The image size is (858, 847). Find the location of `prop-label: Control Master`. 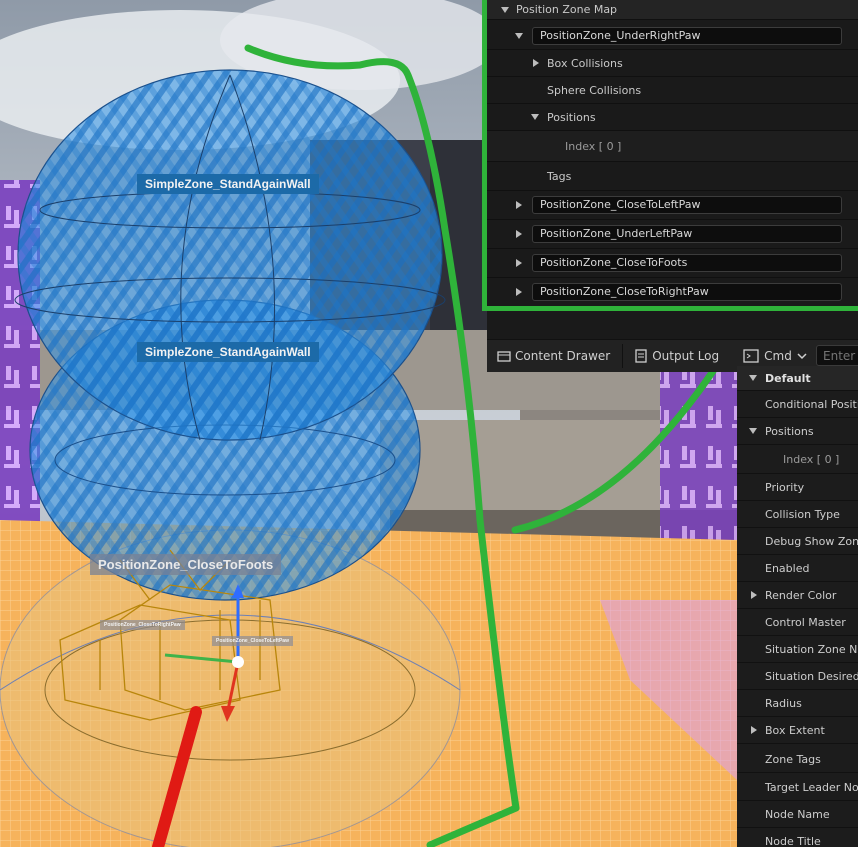

prop-label: Control Master is located at coordinates (805, 622).